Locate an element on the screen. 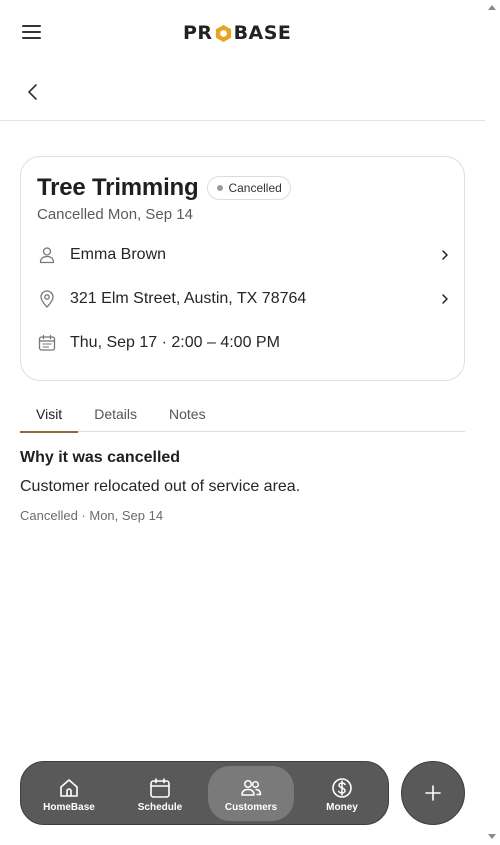 The width and height of the screenshot is (500, 845). address-row: 321 Elm Street, Austin, TX 78764 is located at coordinates (243, 299).